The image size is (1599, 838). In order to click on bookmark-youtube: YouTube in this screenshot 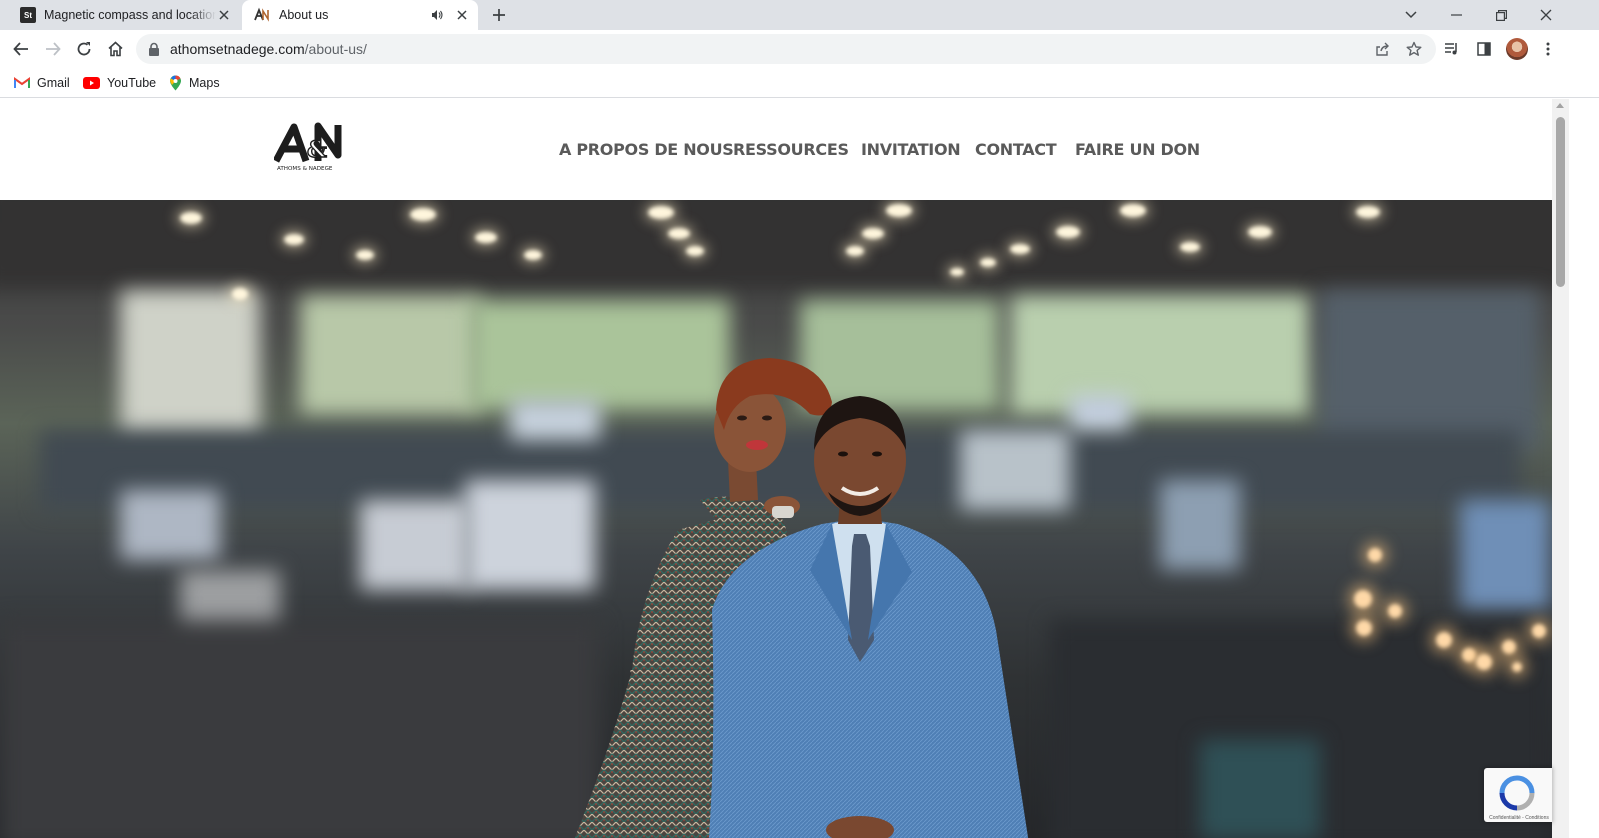, I will do `click(119, 83)`.